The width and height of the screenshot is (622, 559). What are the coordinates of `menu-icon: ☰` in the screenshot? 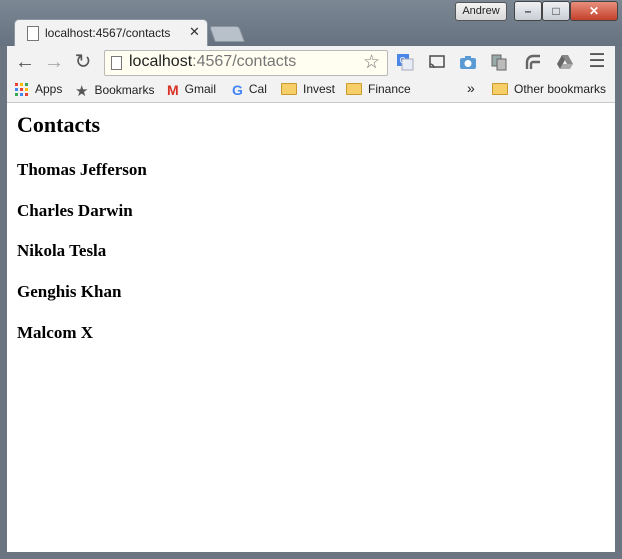 It's located at (597, 62).